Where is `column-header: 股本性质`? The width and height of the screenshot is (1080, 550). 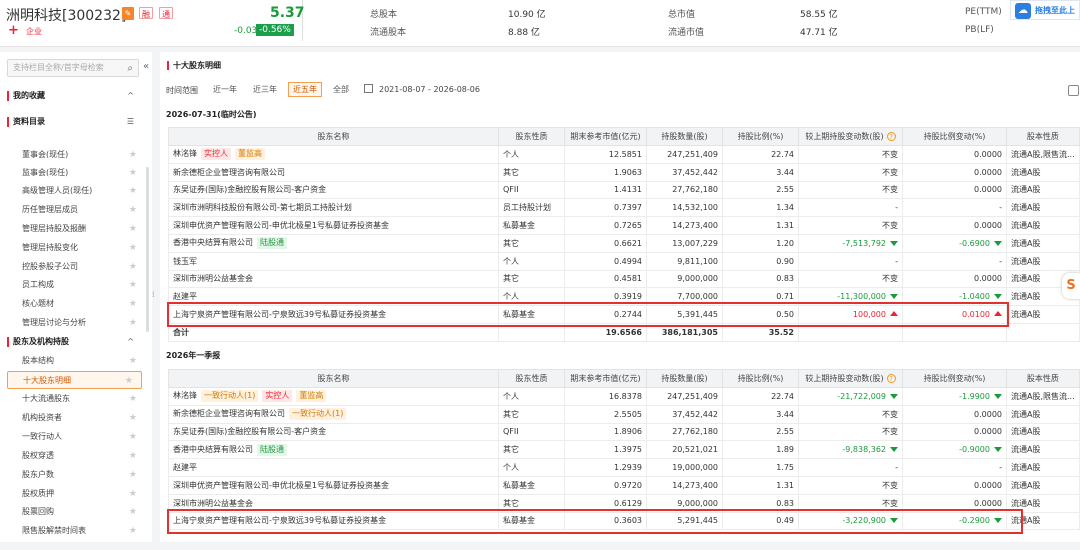 column-header: 股本性质 is located at coordinates (1043, 378).